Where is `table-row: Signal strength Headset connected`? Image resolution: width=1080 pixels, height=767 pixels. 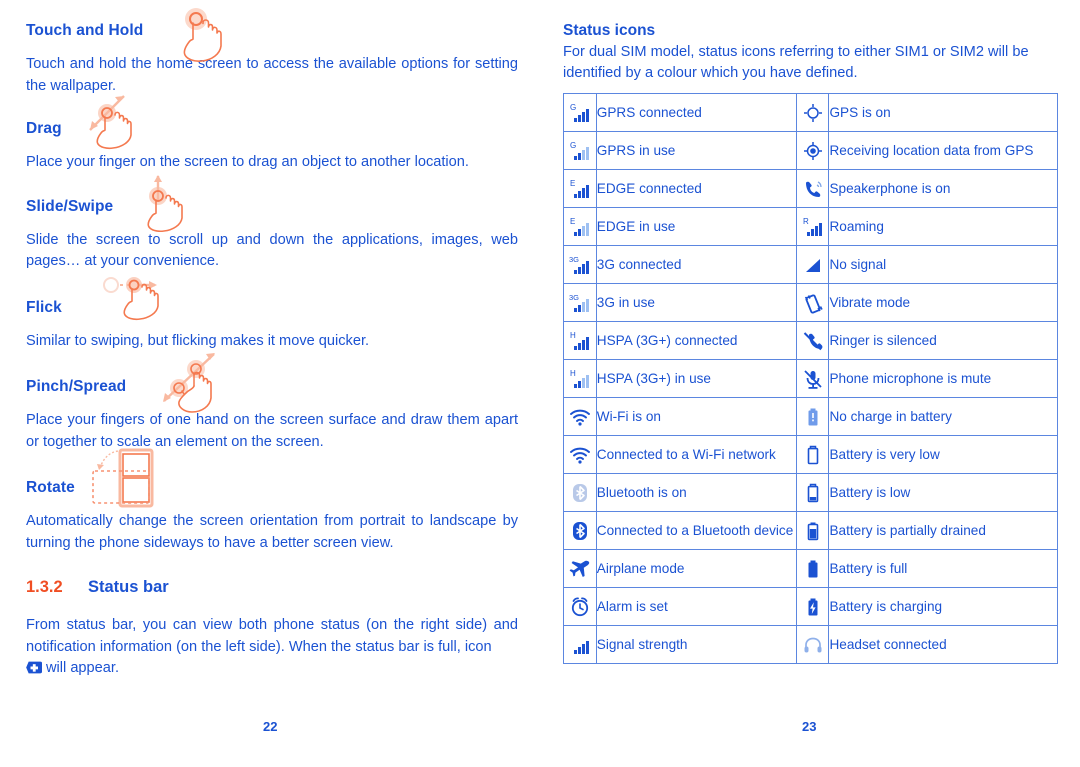
table-row: Signal strength Headset connected is located at coordinates (810, 644).